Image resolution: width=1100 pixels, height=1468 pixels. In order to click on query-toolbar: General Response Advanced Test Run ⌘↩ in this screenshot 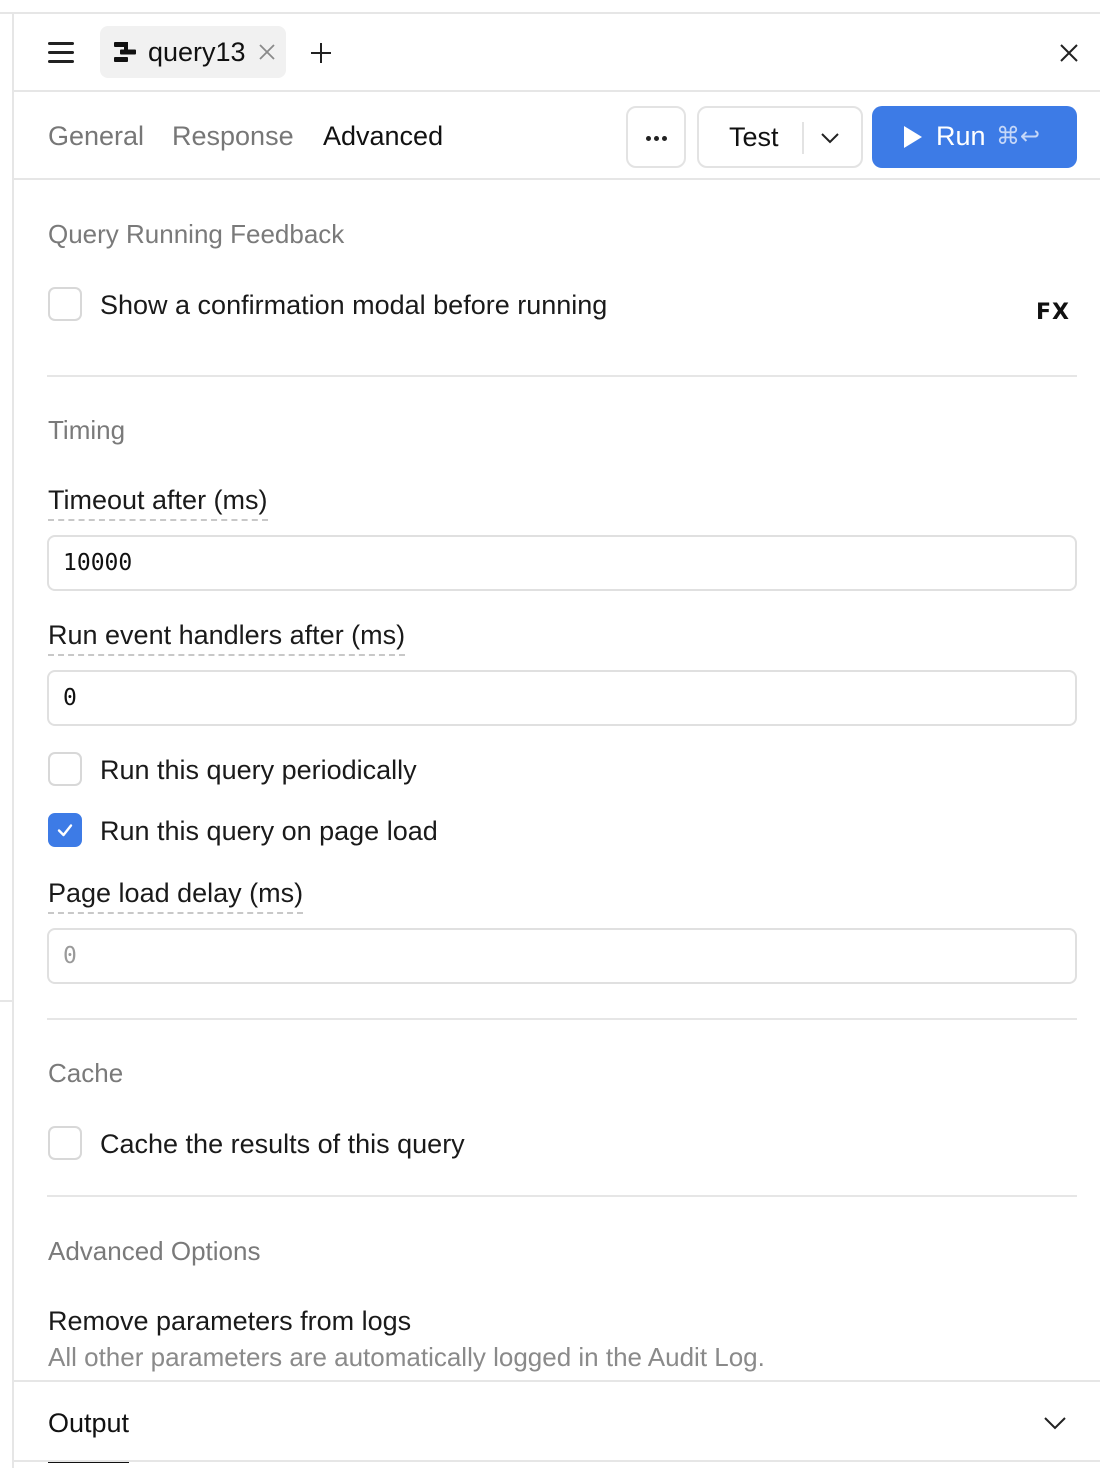, I will do `click(557, 136)`.